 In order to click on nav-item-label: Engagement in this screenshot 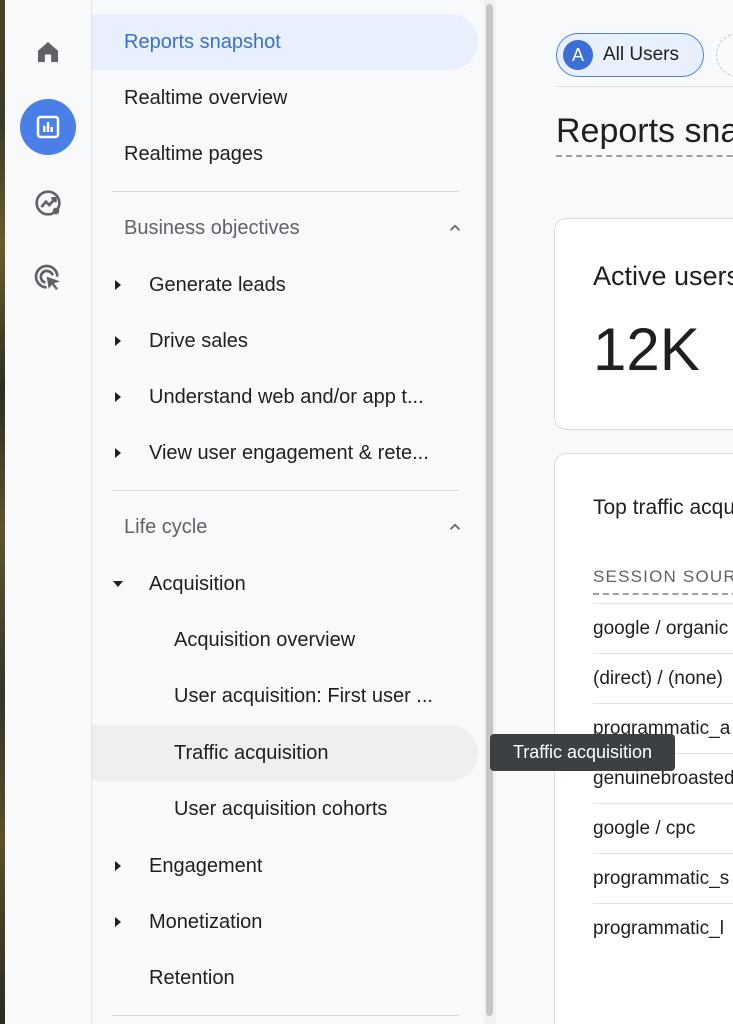, I will do `click(206, 865)`.